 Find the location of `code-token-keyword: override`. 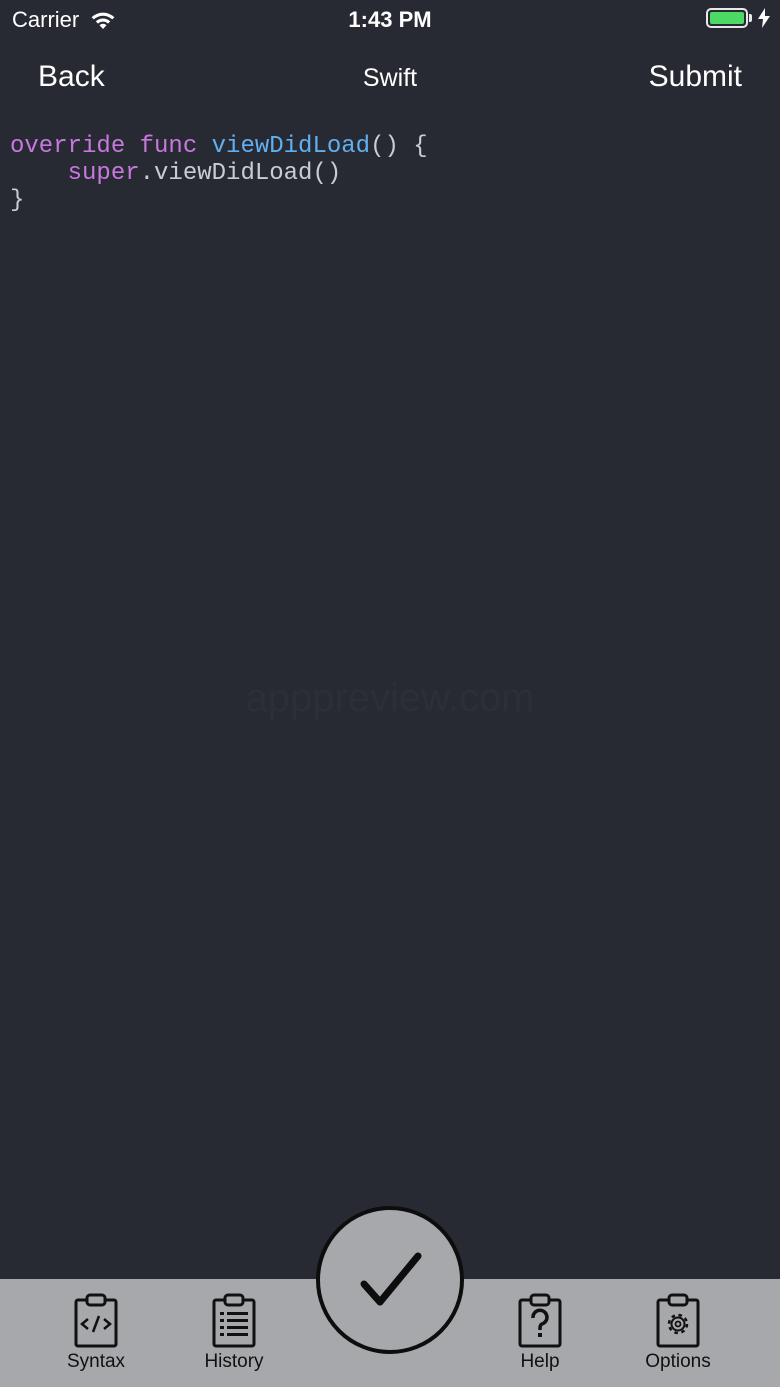

code-token-keyword: override is located at coordinates (68, 146).